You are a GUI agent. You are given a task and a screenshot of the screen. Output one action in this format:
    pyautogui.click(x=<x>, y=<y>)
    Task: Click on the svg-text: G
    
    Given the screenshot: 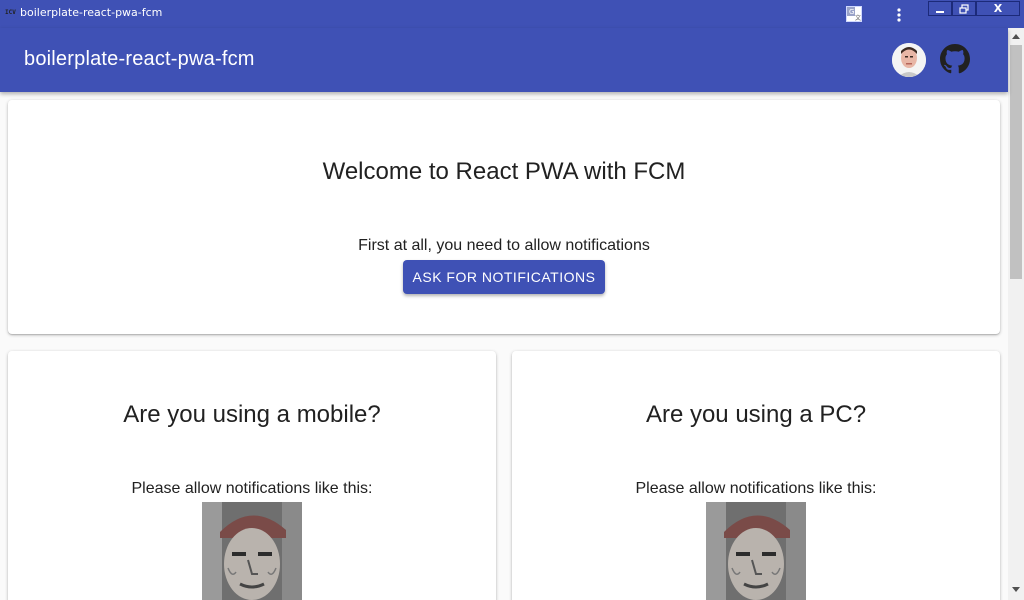 What is the action you would take?
    pyautogui.click(x=851, y=12)
    